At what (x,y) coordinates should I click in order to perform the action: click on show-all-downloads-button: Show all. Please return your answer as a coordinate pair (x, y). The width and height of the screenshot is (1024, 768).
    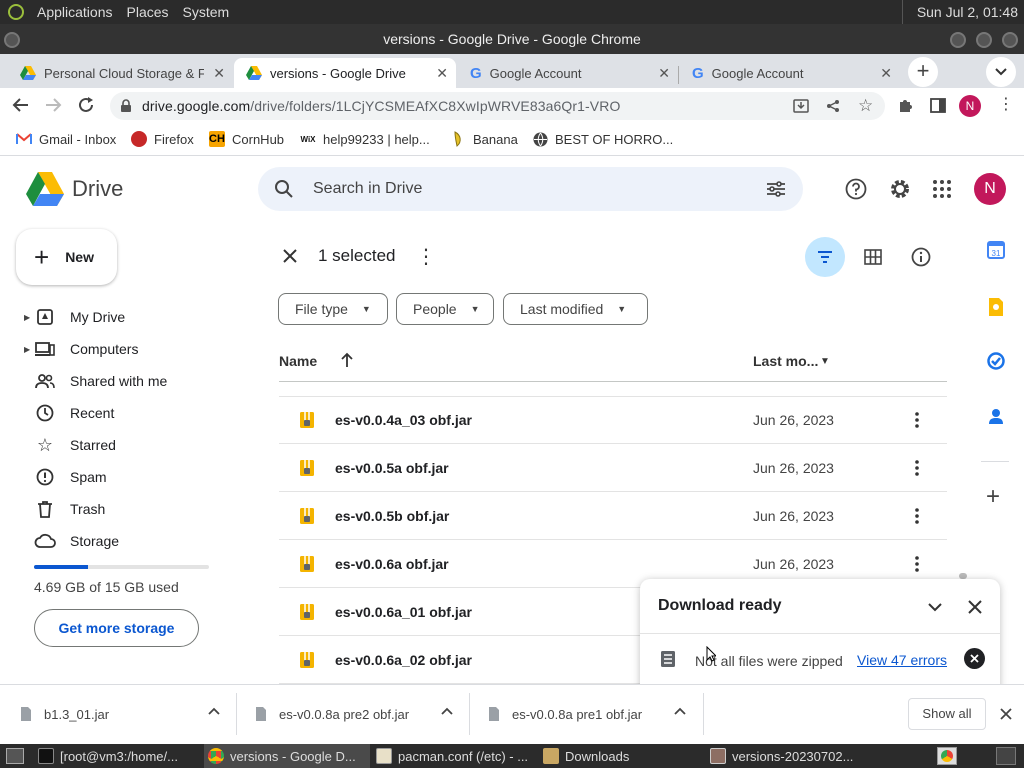
    Looking at the image, I should click on (947, 714).